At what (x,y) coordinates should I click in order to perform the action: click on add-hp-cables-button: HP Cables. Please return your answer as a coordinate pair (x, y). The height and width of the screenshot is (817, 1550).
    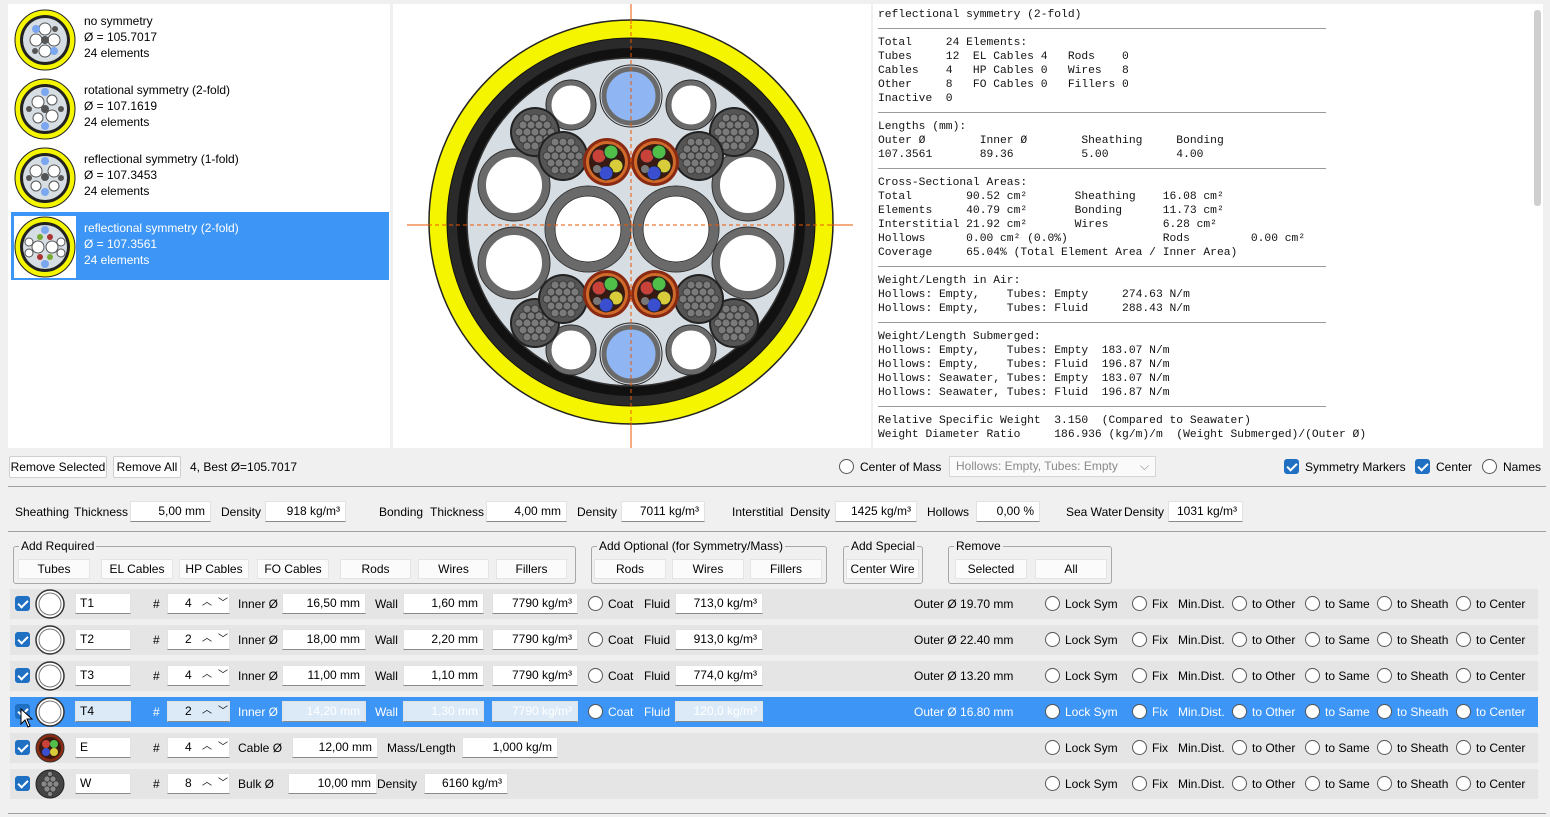
    Looking at the image, I should click on (214, 569).